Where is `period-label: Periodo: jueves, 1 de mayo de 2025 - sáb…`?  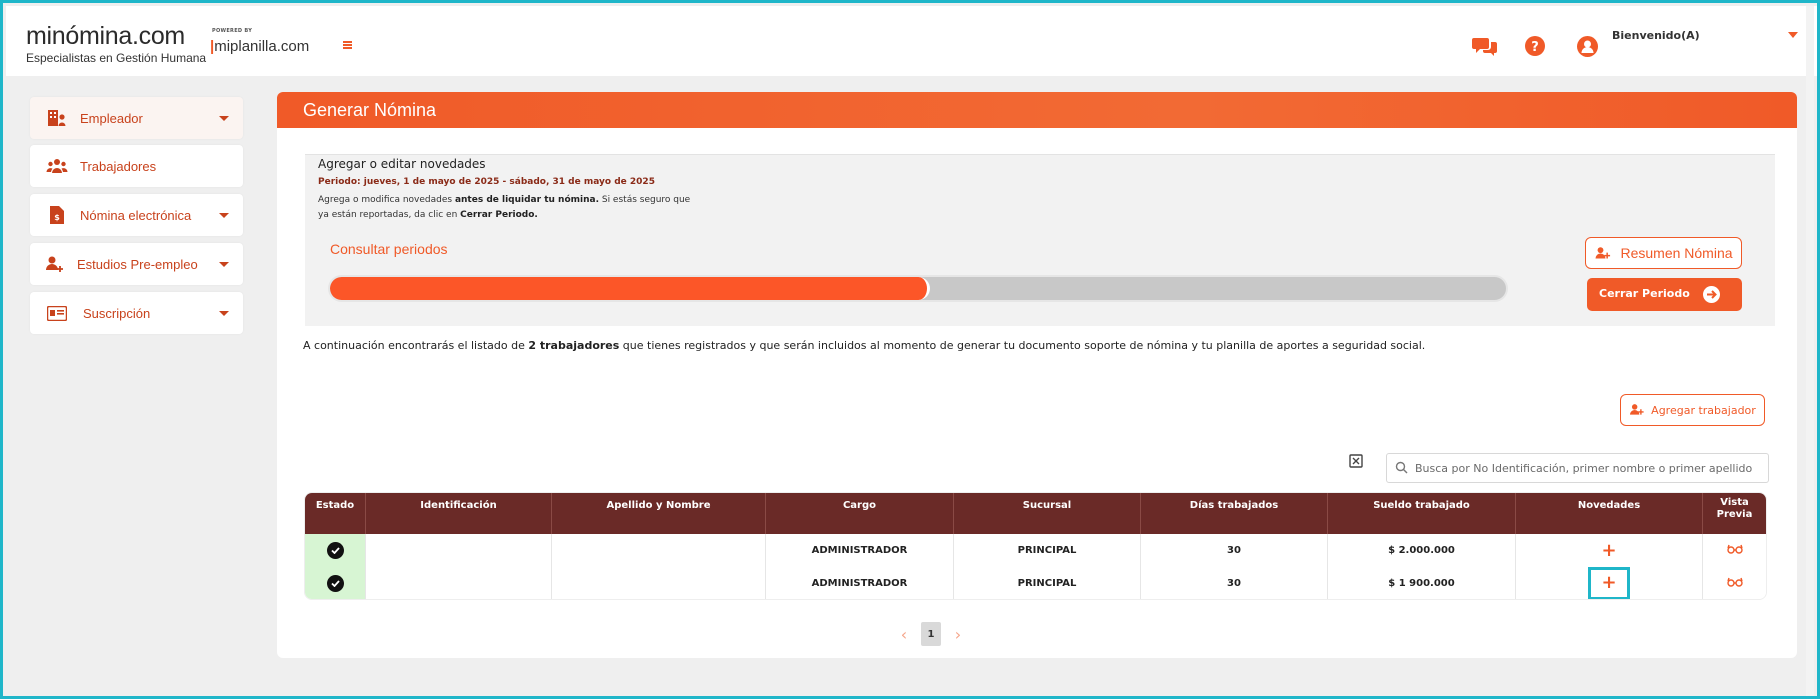 period-label: Periodo: jueves, 1 de mayo de 2025 - sáb… is located at coordinates (486, 182).